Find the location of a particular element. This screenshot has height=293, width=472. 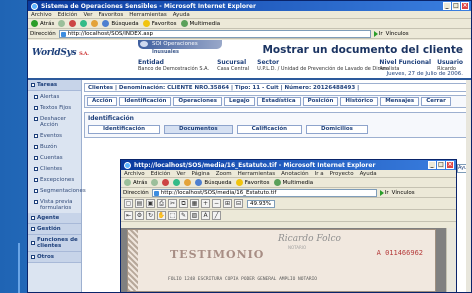

tab-accion: Acción is located at coordinates (102, 101).